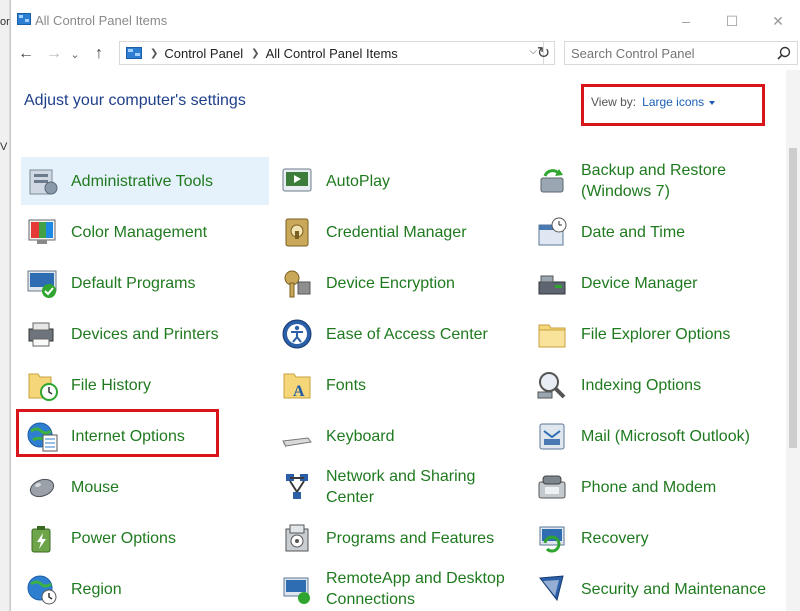 This screenshot has width=800, height=611. I want to click on control-panel-item-security-maintenance: Security and Maintenance, so click(656, 588).